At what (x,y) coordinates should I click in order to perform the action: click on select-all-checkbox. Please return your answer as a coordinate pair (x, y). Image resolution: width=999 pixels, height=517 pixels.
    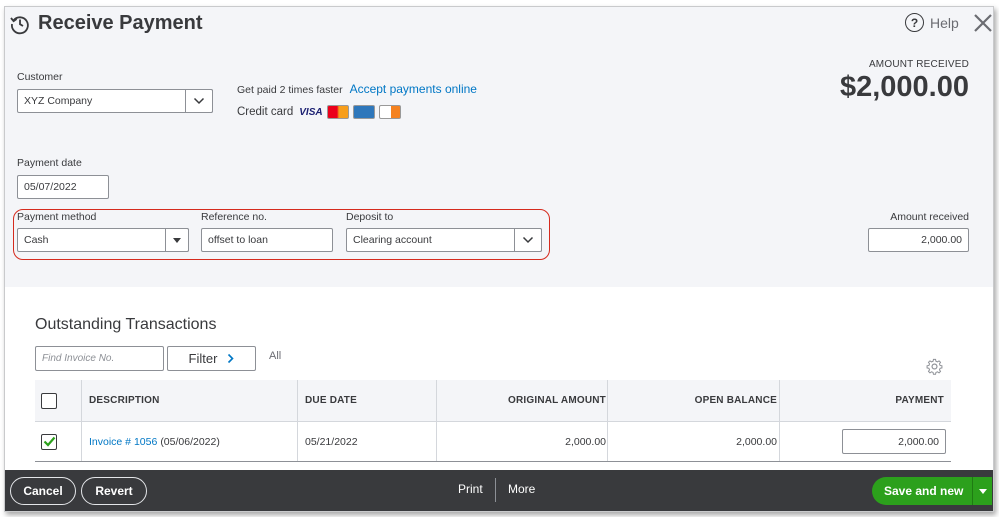
    Looking at the image, I should click on (49, 400).